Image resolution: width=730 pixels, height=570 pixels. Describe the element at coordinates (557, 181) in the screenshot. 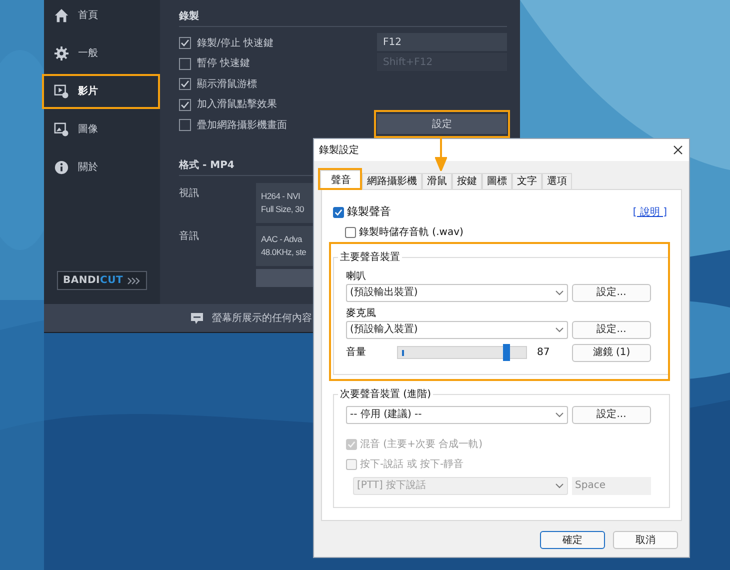

I see `tab: 選項` at that location.